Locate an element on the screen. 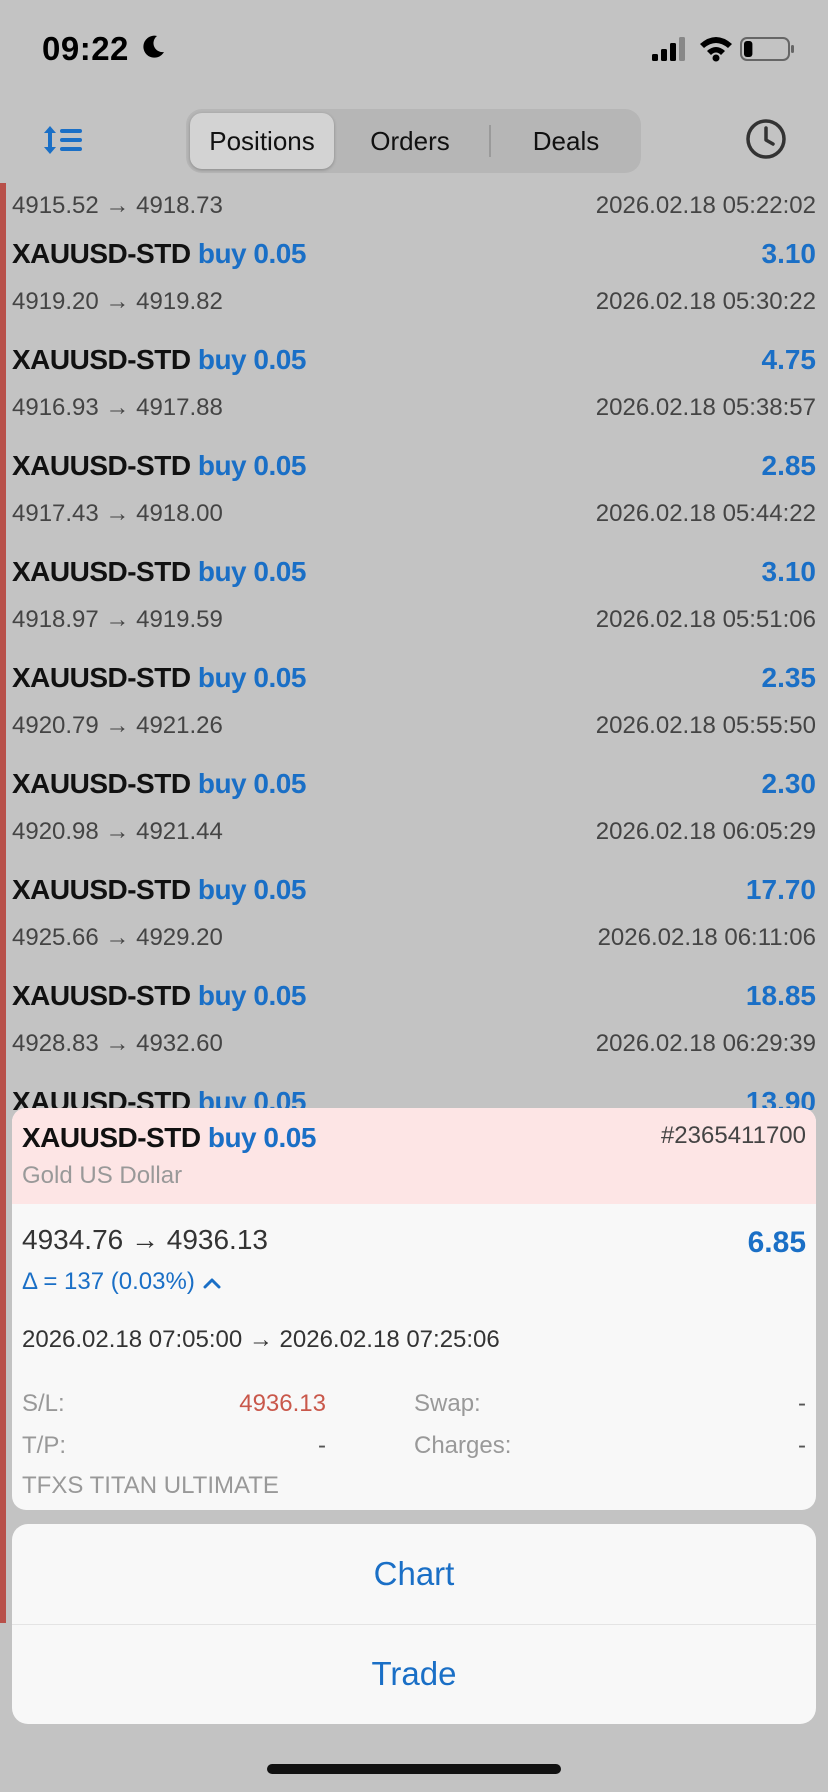  row-prices: 4919.20 → 4919.82 is located at coordinates (117, 301).